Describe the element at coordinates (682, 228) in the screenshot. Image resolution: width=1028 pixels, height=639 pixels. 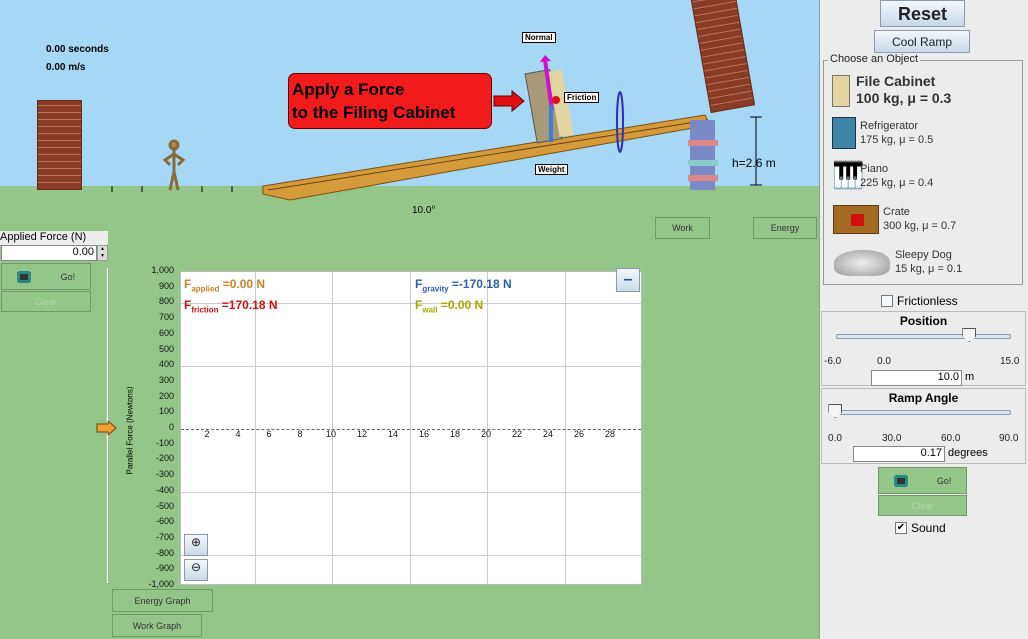
I see `work-button: Work` at that location.